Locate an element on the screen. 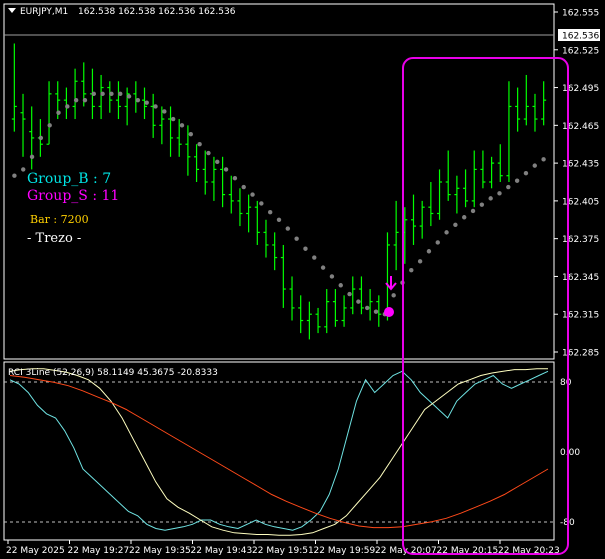 The width and height of the screenshot is (605, 559). current-price-tag: 162.536 is located at coordinates (579, 35).